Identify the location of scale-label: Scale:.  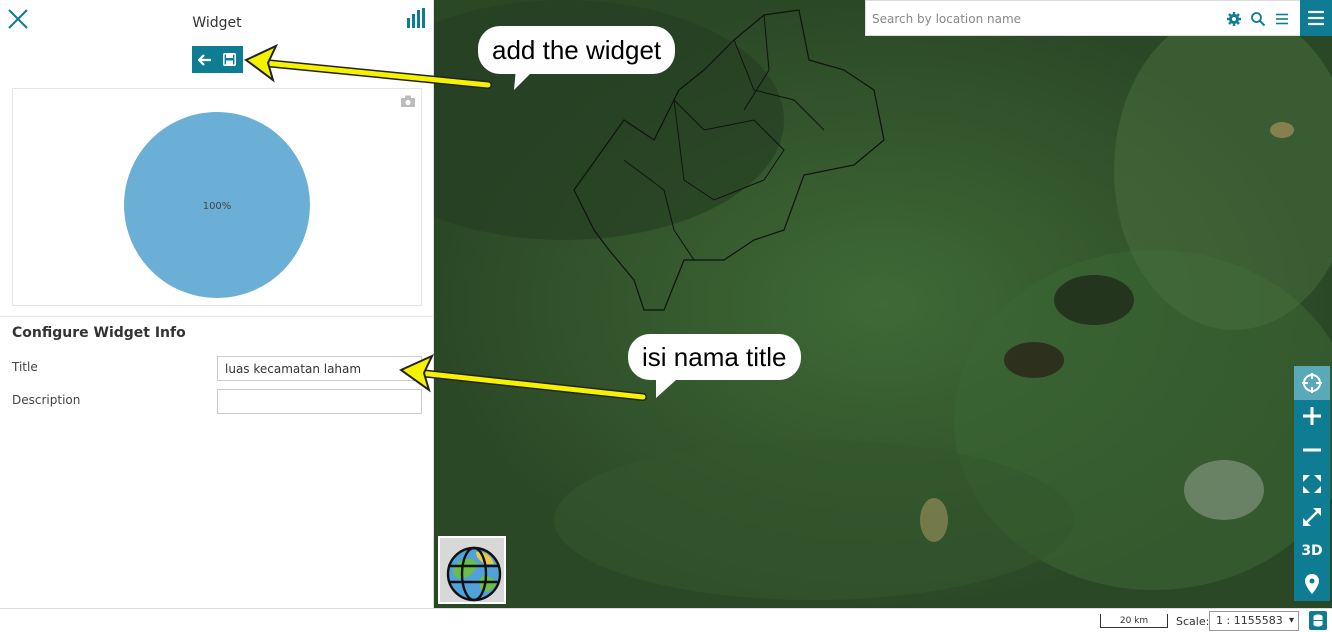
(1193, 621).